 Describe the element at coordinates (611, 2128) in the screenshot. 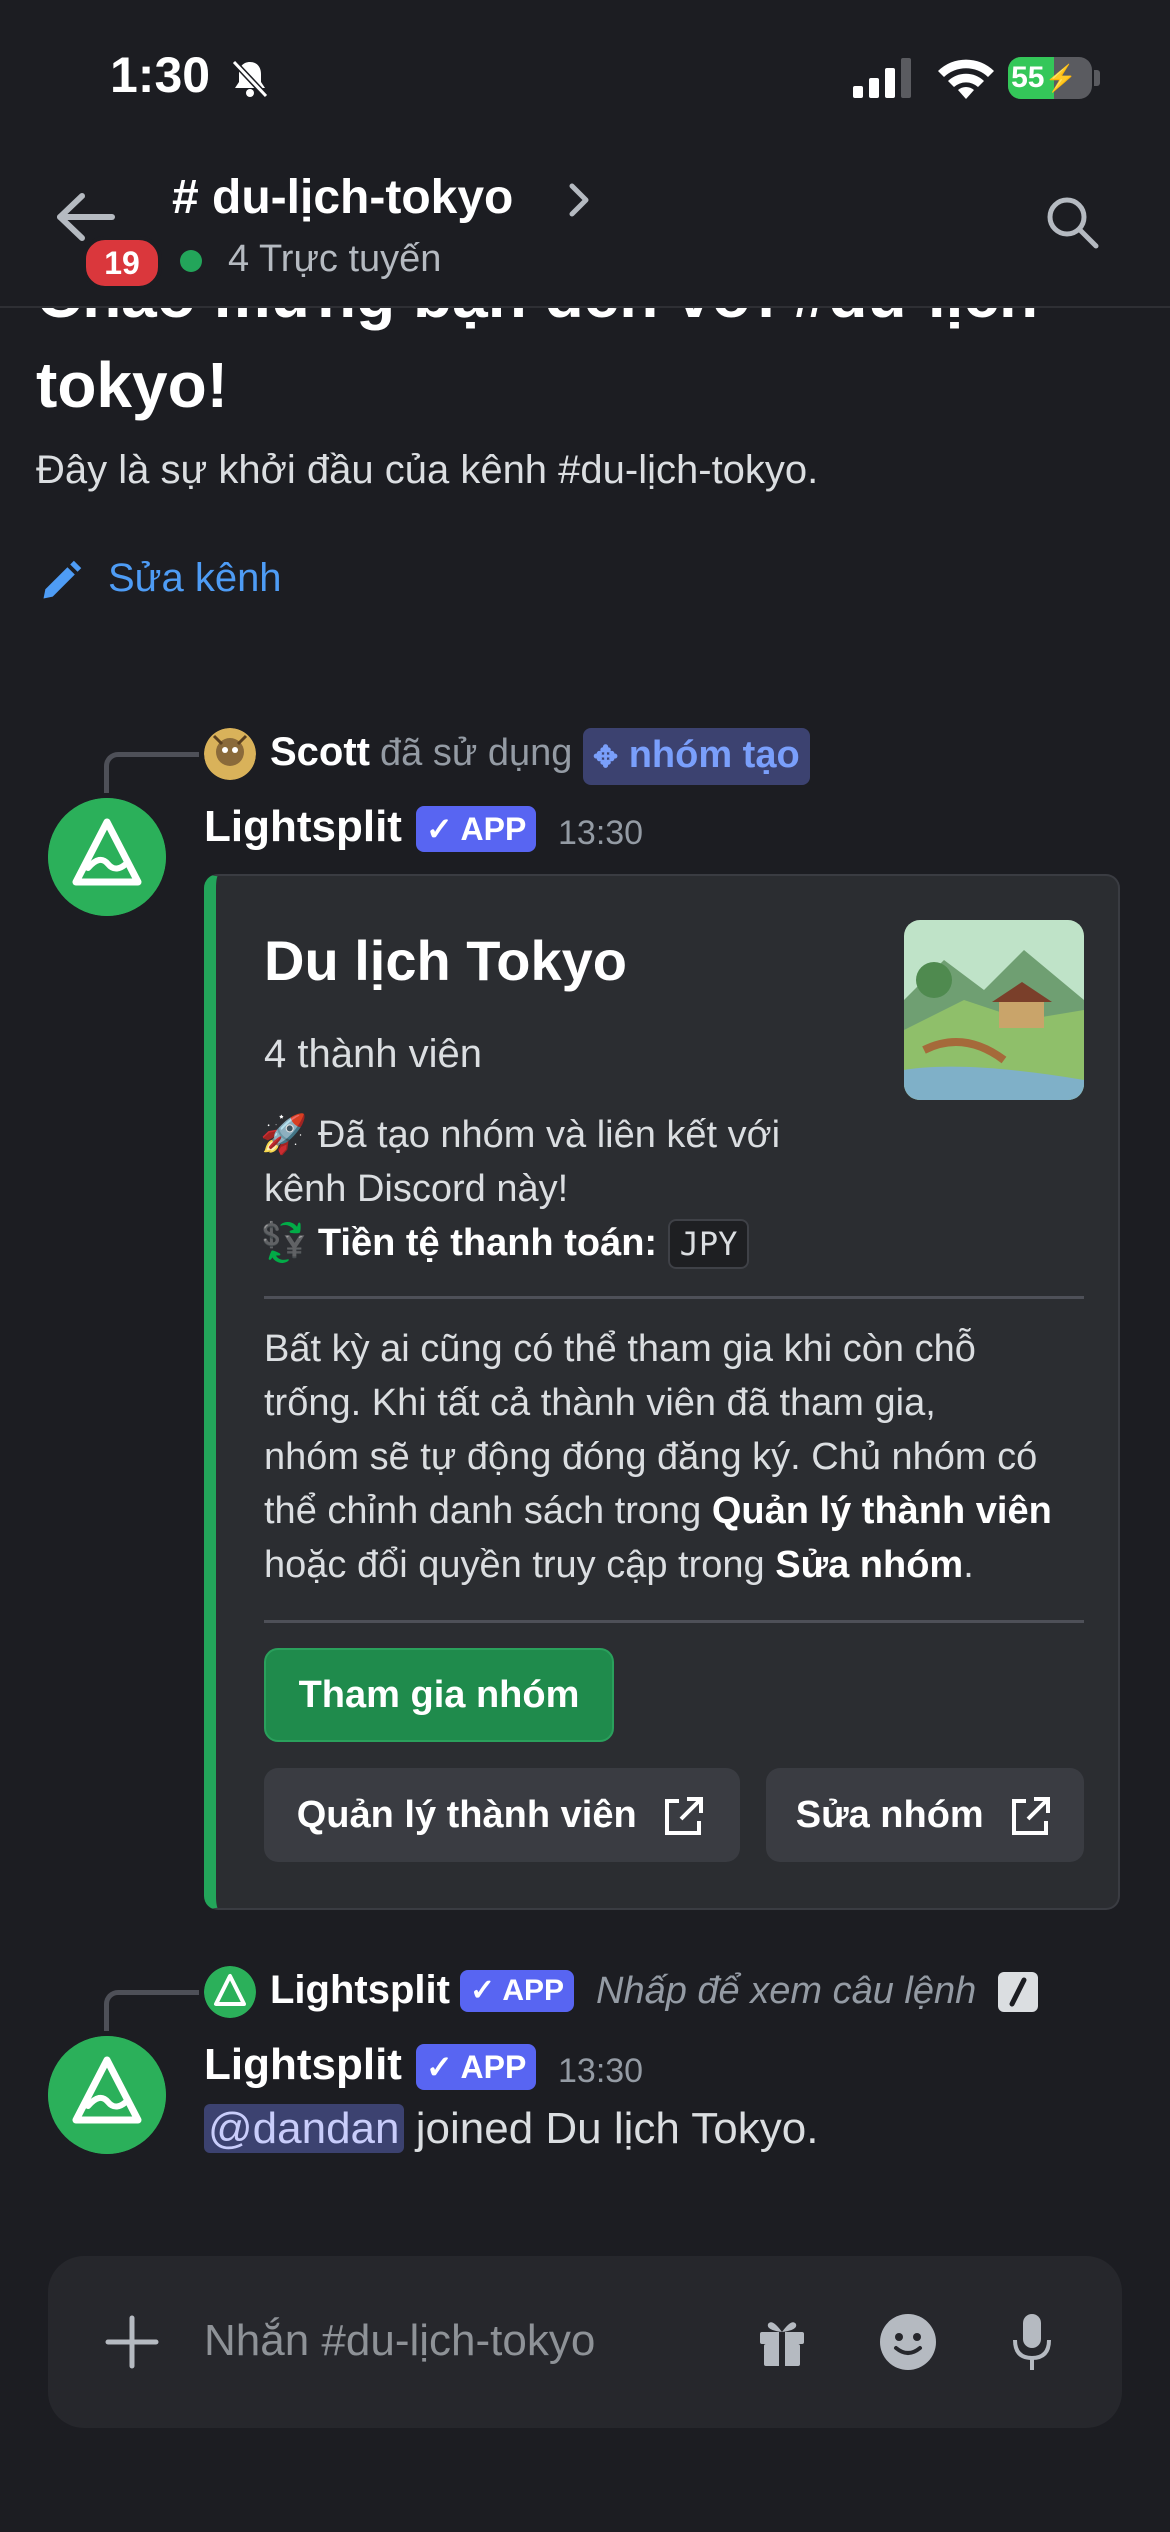

I see `message-text: joined Du lịch Tokyo.` at that location.